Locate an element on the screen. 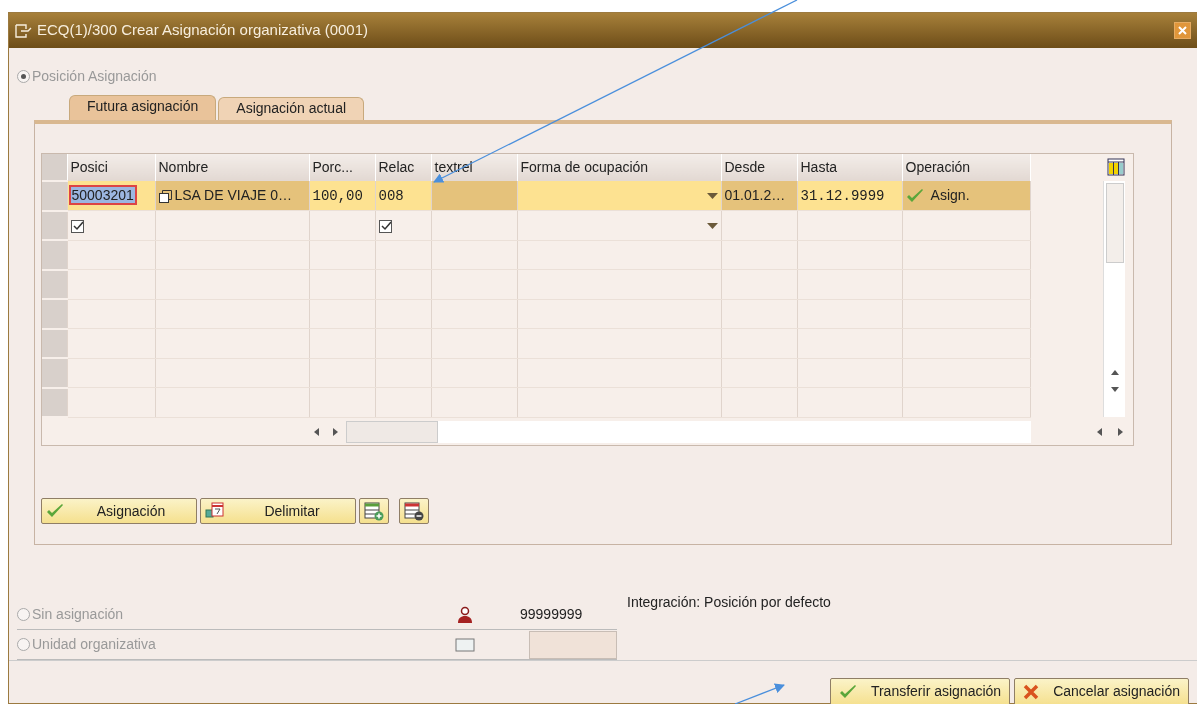 This screenshot has height=704, width=1197. add-row-button is located at coordinates (374, 511).